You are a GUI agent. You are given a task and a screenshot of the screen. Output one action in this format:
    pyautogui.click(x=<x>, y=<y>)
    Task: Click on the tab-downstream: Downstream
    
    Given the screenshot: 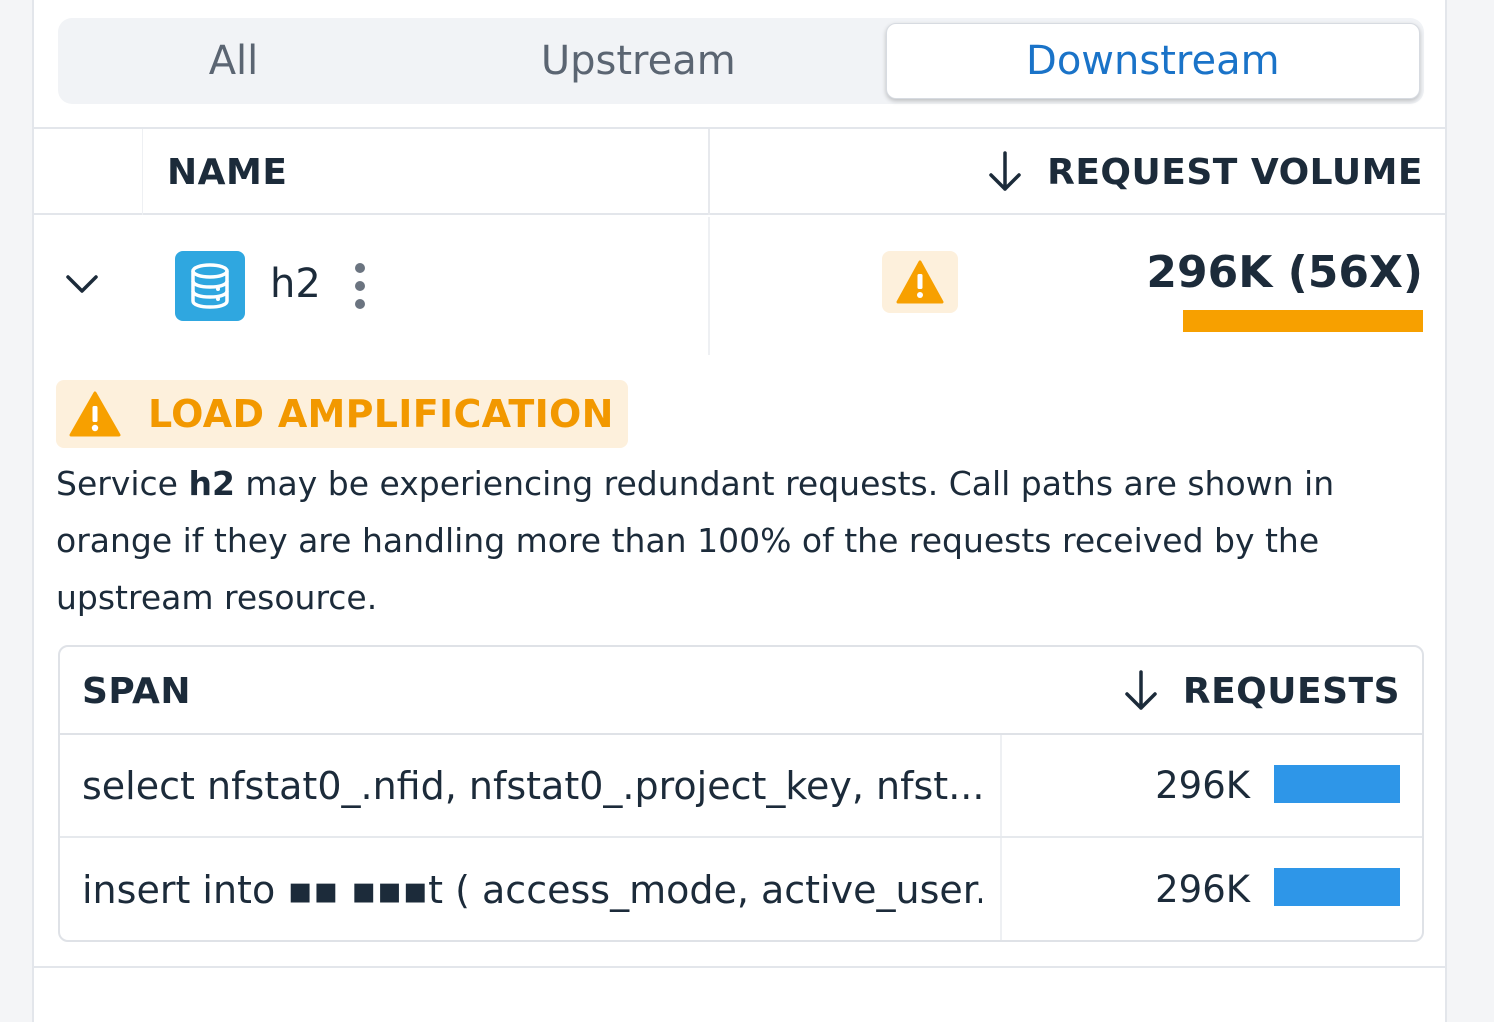 What is the action you would take?
    pyautogui.click(x=1152, y=61)
    